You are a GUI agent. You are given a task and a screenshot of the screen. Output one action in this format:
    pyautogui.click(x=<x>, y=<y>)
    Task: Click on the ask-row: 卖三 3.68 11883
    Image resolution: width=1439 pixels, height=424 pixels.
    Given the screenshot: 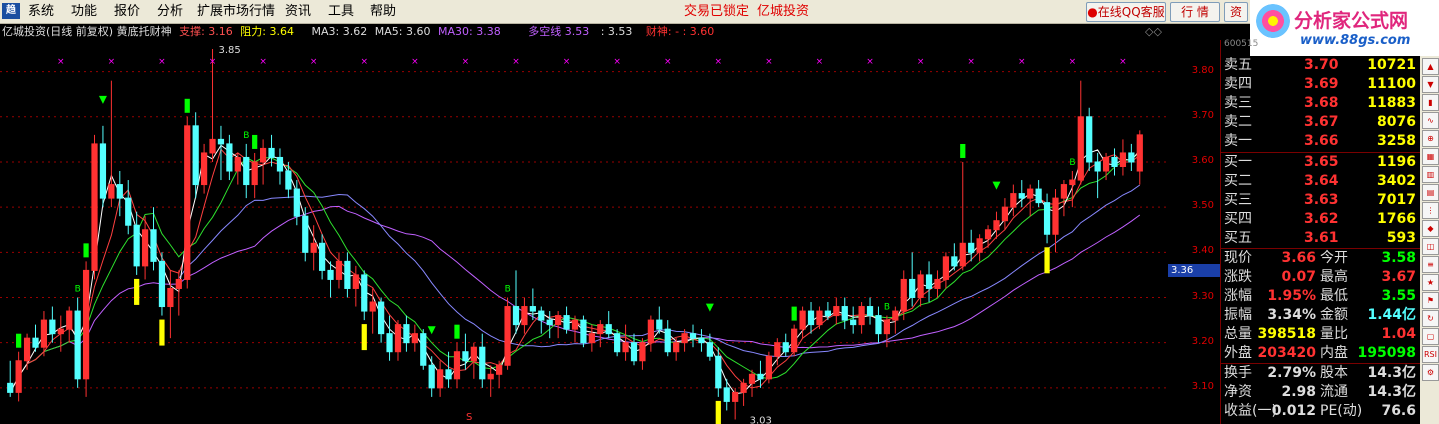 What is the action you would take?
    pyautogui.click(x=1320, y=103)
    